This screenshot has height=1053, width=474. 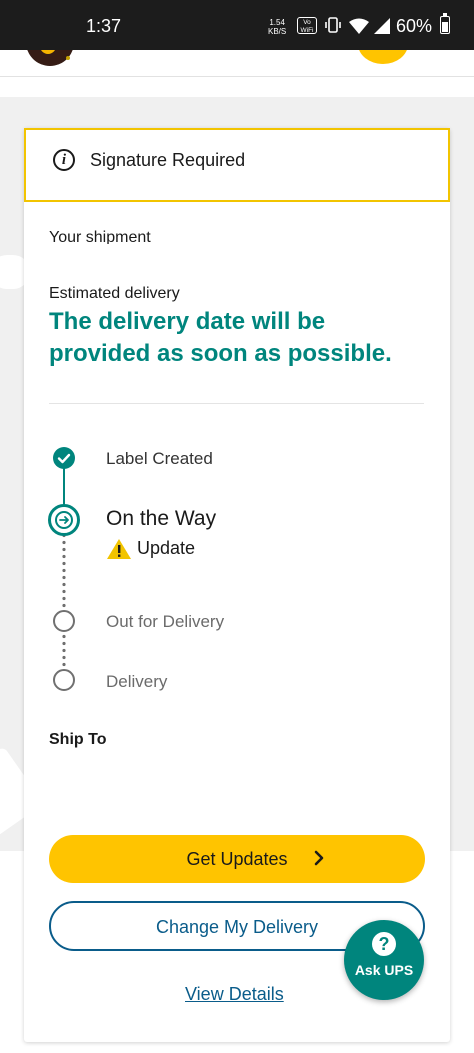 What do you see at coordinates (68, 58) in the screenshot?
I see `logo-trademark` at bounding box center [68, 58].